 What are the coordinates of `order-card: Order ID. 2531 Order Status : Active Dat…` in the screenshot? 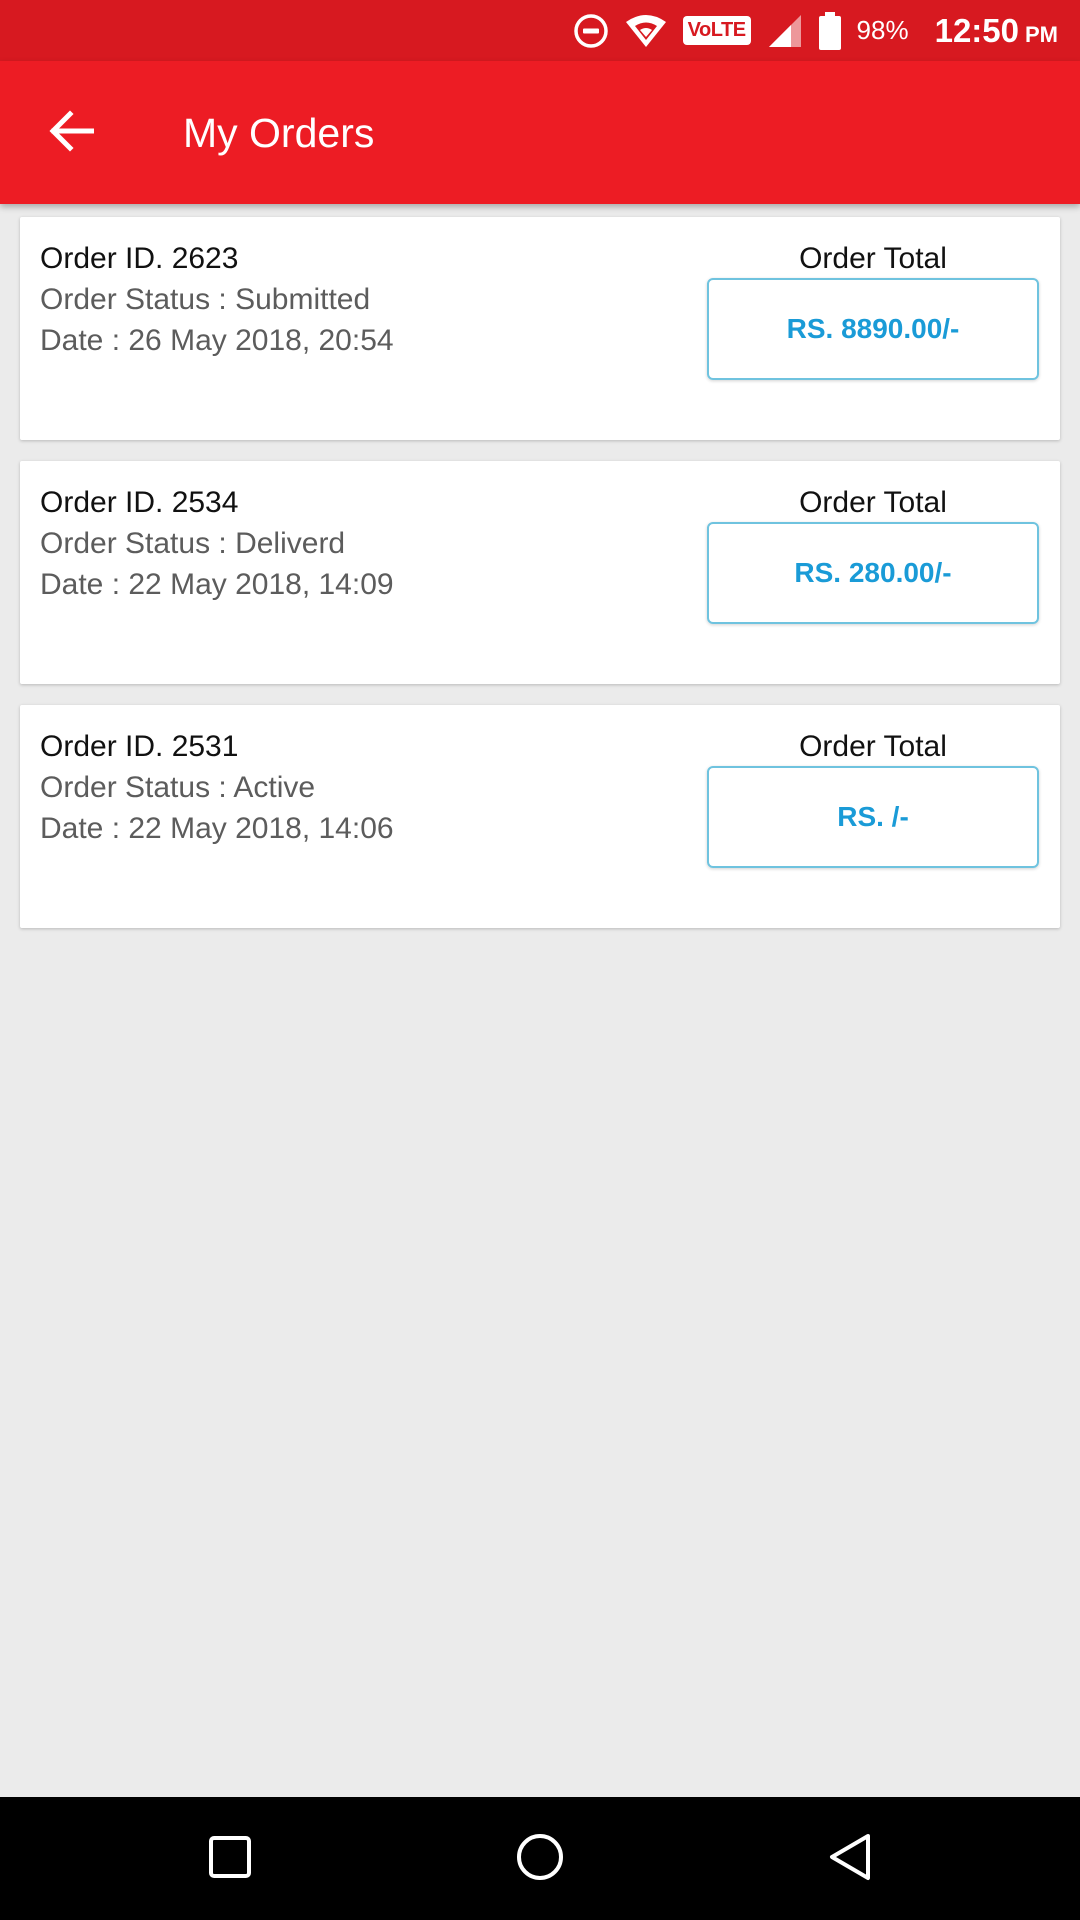 It's located at (540, 816).